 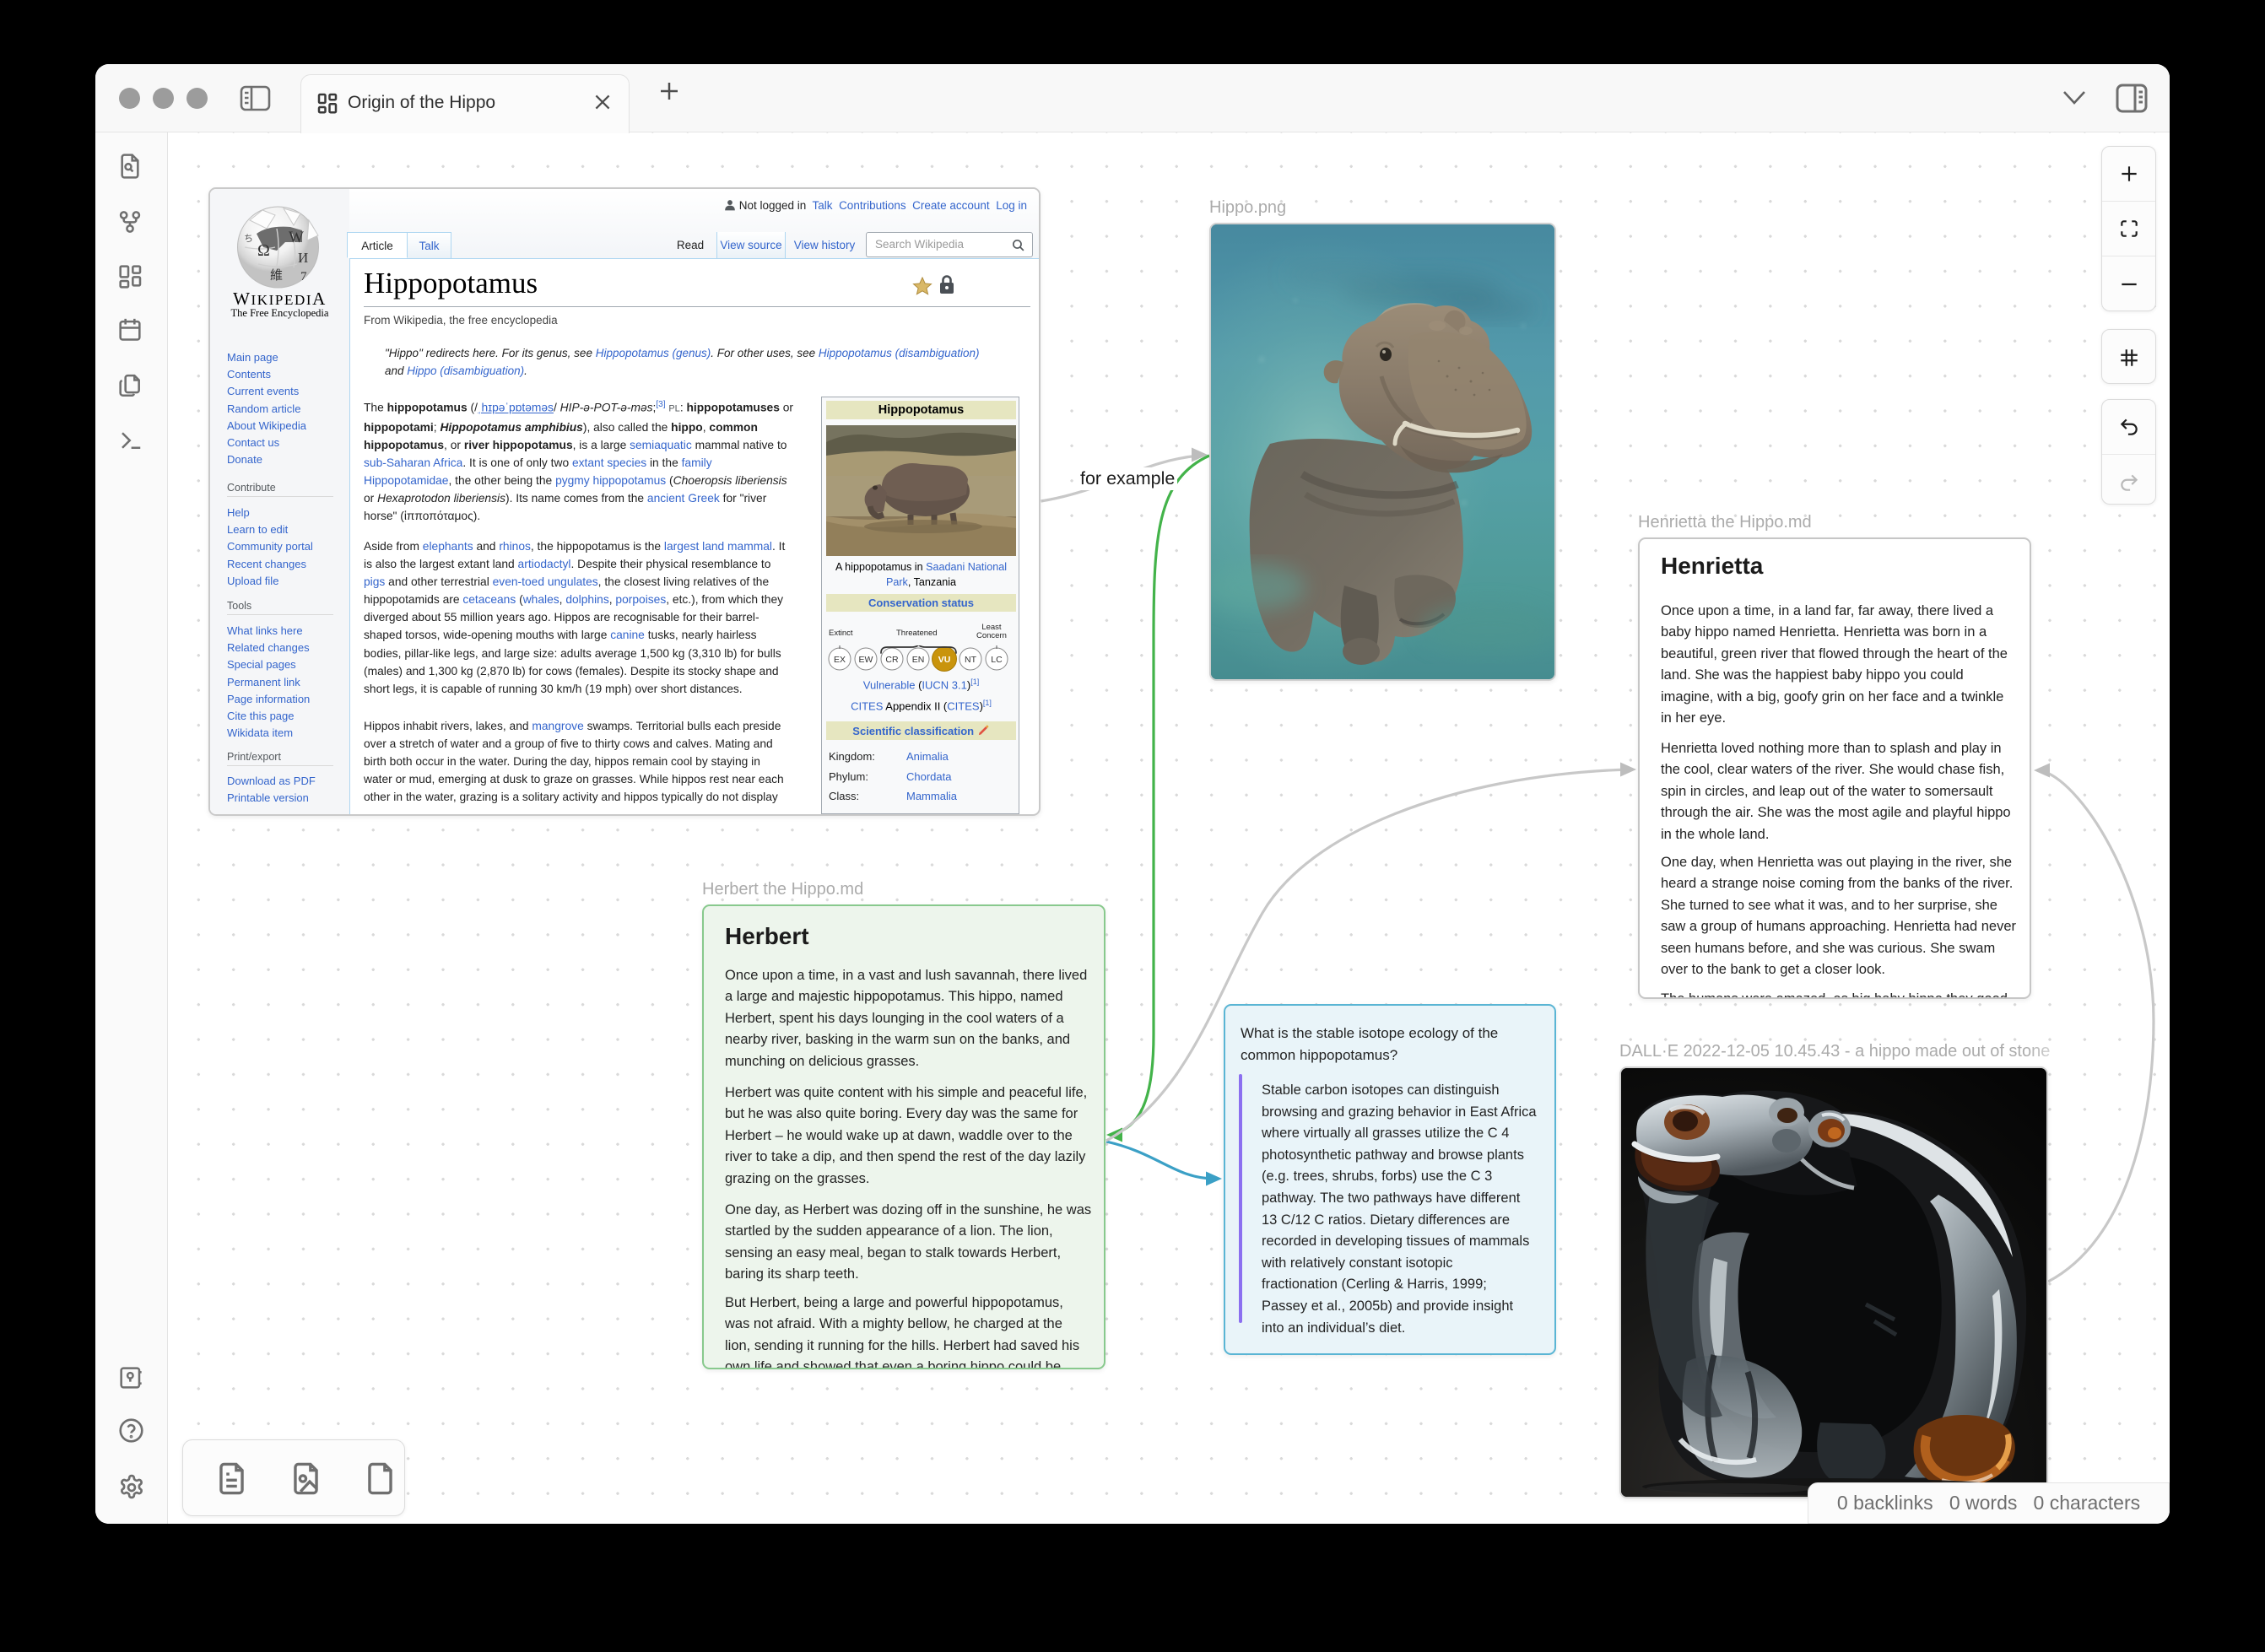 I want to click on svg-text: И, so click(x=303, y=258).